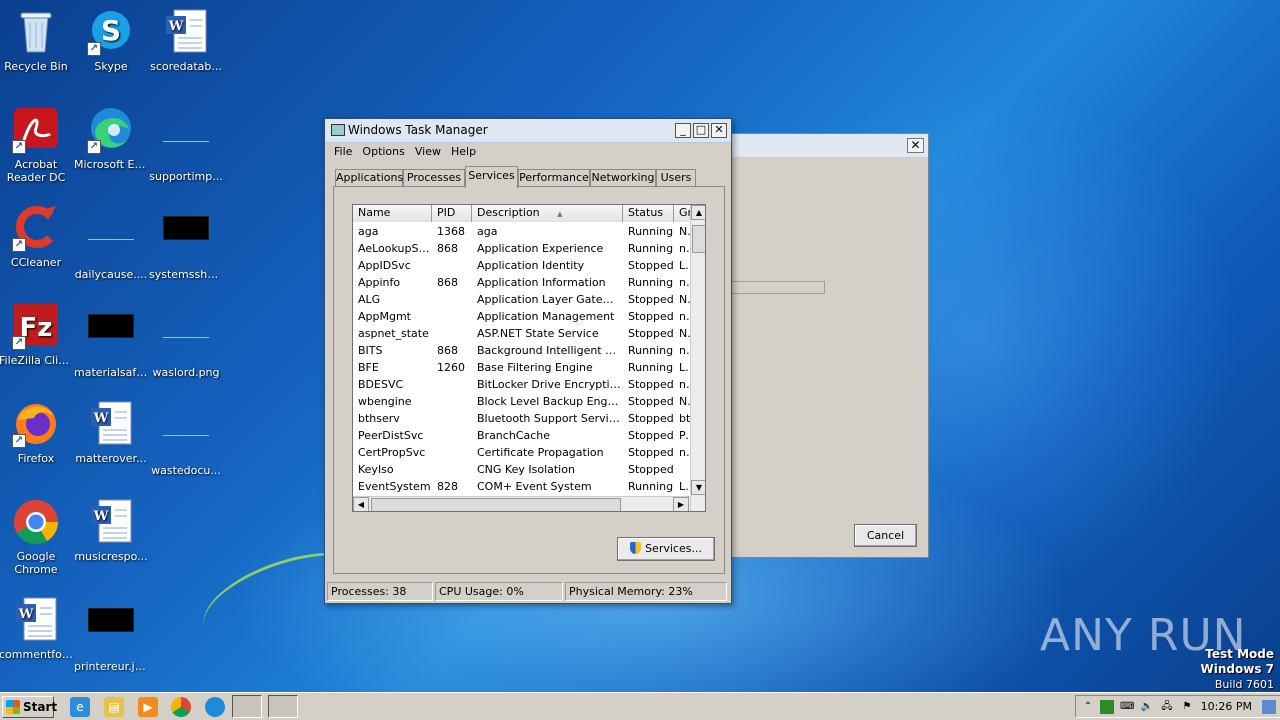 This screenshot has height=720, width=1280. I want to click on action-center-flag-icon: ⚑, so click(1187, 707).